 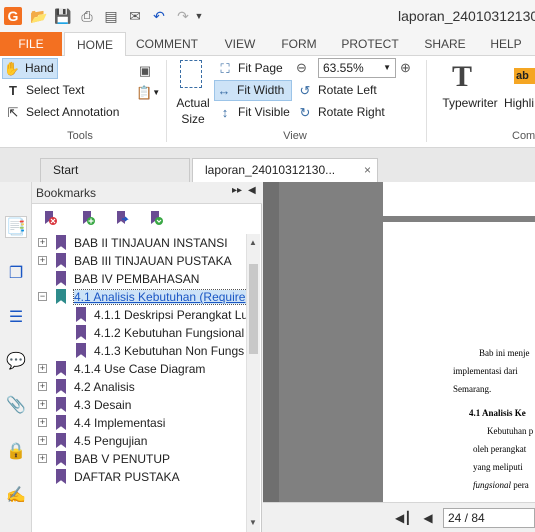 What do you see at coordinates (159, 297) in the screenshot?
I see `bookmark-label: 4.1 Analisis Kebutuhan (Require` at bounding box center [159, 297].